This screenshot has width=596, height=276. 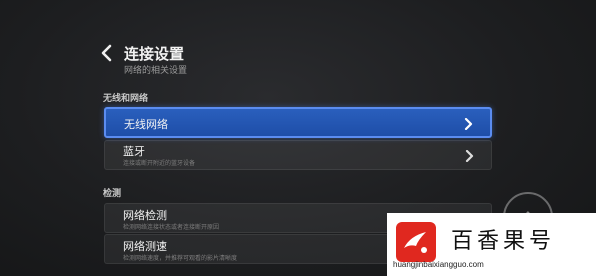 I want to click on watermark-brand: 百香果号 huangjinbaixiangguo.com, so click(x=491, y=244).